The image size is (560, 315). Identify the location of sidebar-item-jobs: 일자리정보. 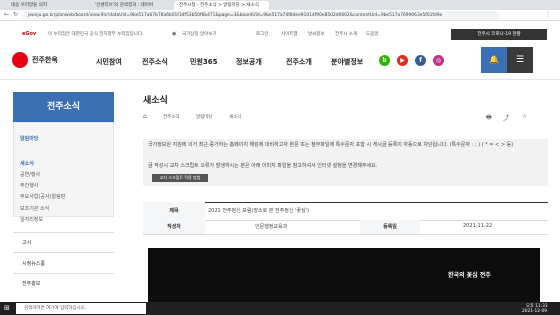
(31, 219).